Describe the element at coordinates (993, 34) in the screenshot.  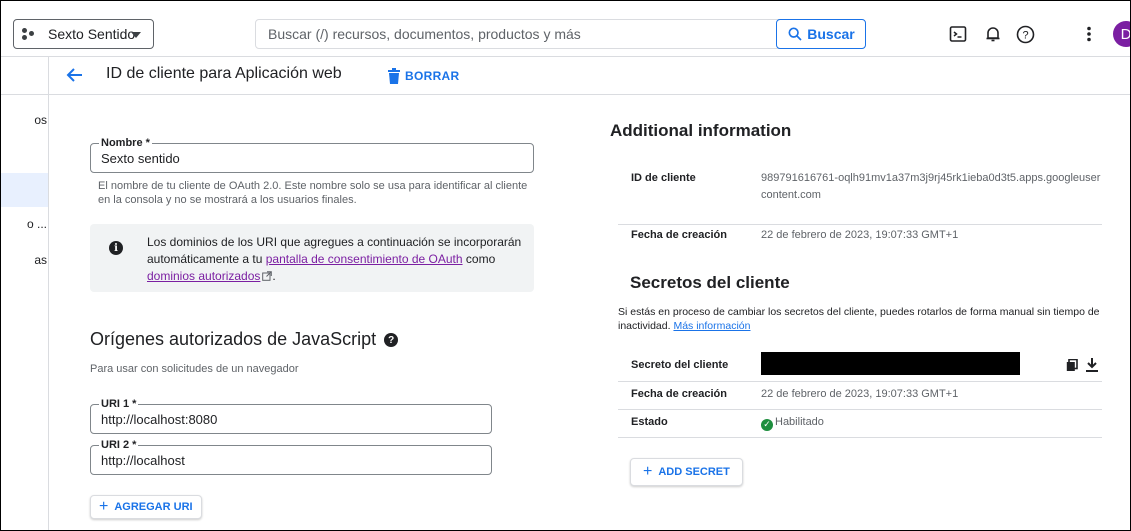
I see `notifications-bell-icon` at that location.